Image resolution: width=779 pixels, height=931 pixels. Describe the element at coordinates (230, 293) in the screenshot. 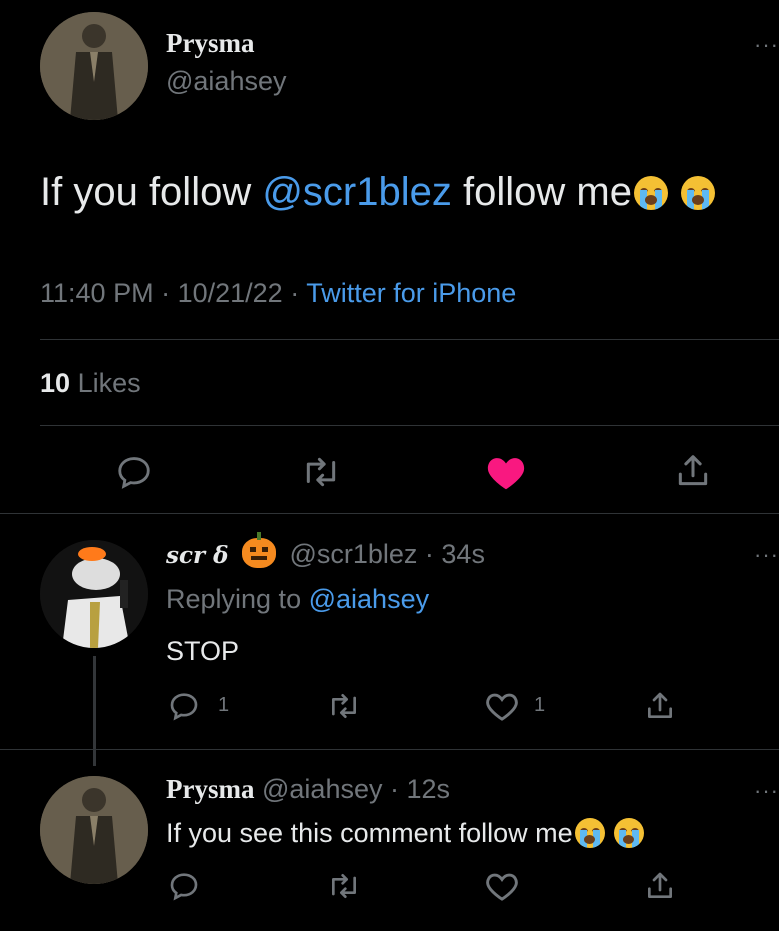

I see `tweet-date: 10/21/22` at that location.